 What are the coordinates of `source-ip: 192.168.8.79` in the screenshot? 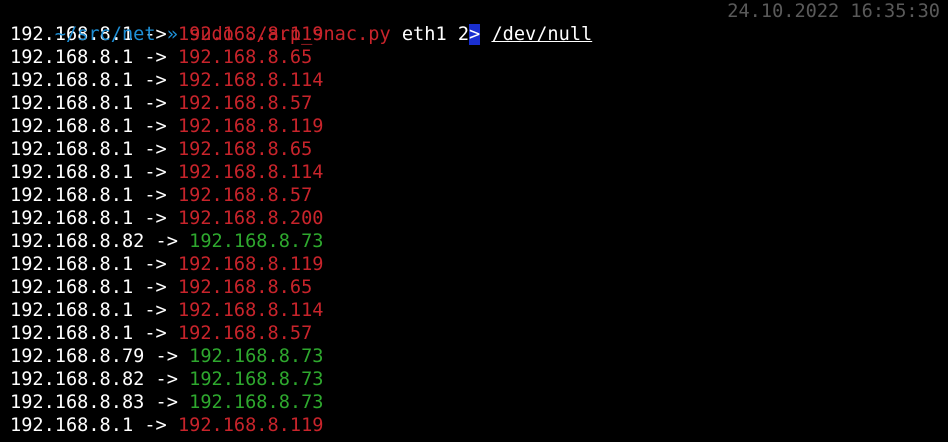 It's located at (77, 356).